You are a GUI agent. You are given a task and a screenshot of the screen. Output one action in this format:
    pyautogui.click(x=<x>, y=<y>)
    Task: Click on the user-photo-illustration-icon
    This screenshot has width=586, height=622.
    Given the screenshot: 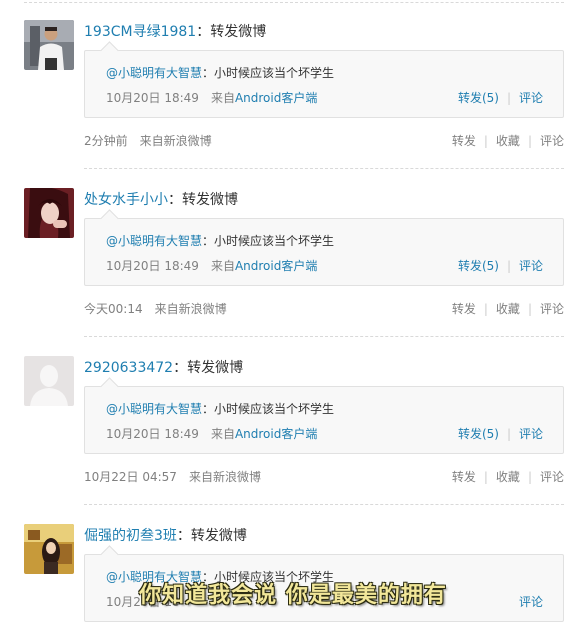 What is the action you would take?
    pyautogui.click(x=49, y=549)
    